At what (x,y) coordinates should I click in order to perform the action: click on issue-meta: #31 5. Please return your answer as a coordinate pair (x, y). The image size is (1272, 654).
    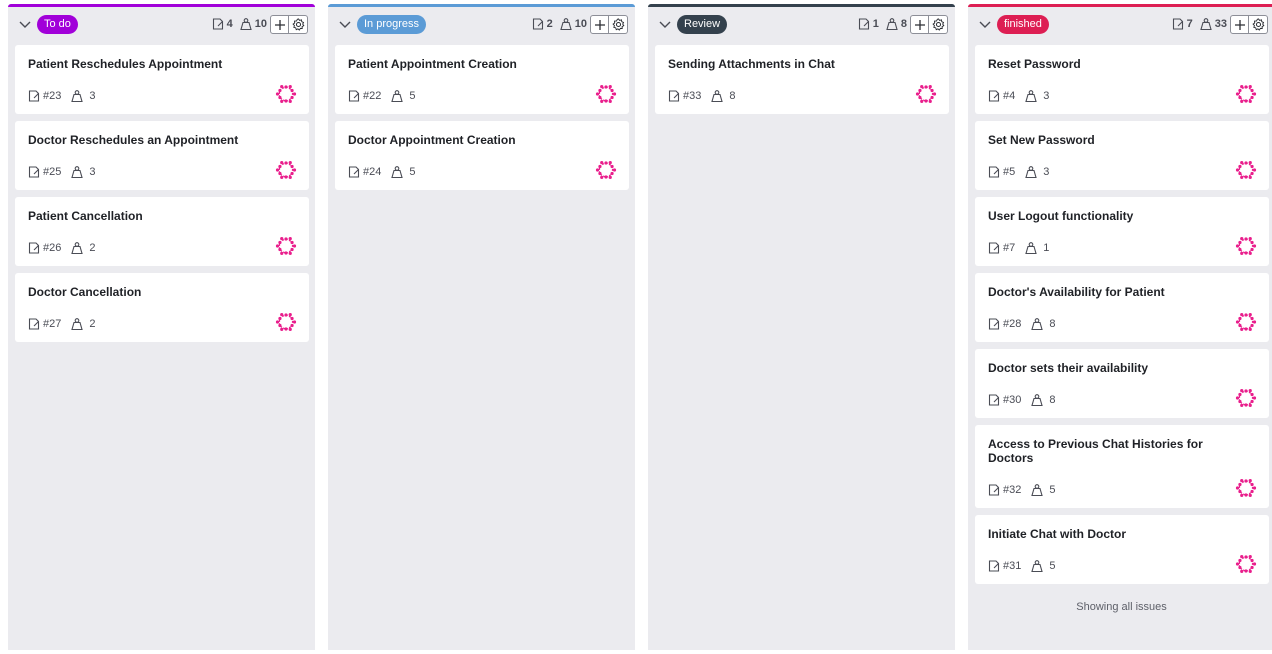
    Looking at the image, I should click on (1122, 566).